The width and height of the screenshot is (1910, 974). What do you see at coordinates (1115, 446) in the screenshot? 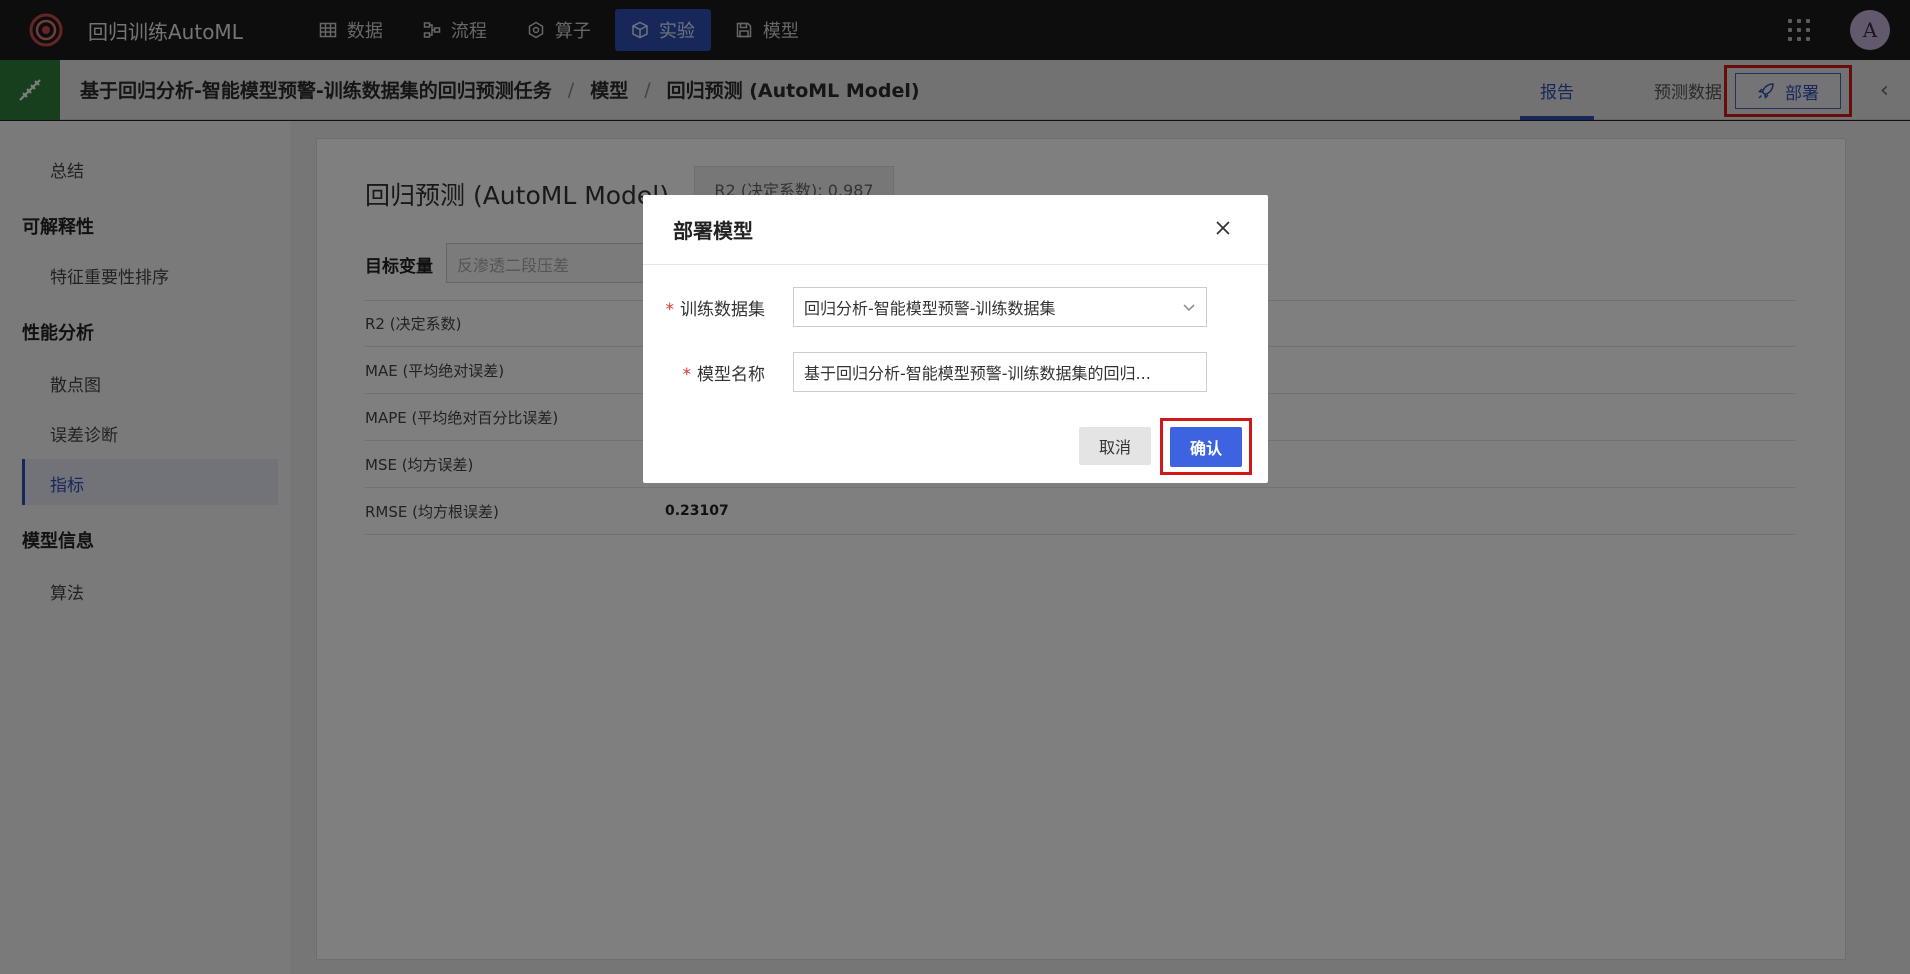
I see `cancel-button: 取消` at bounding box center [1115, 446].